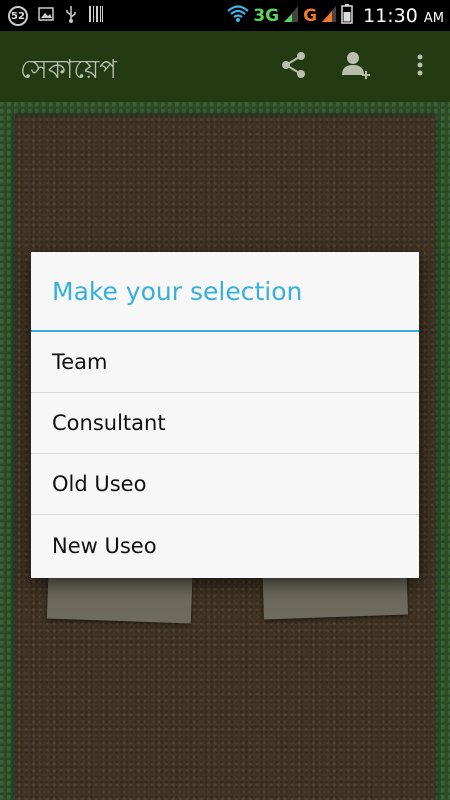 This screenshot has height=800, width=450. I want to click on clock-time: 11:30, so click(390, 16).